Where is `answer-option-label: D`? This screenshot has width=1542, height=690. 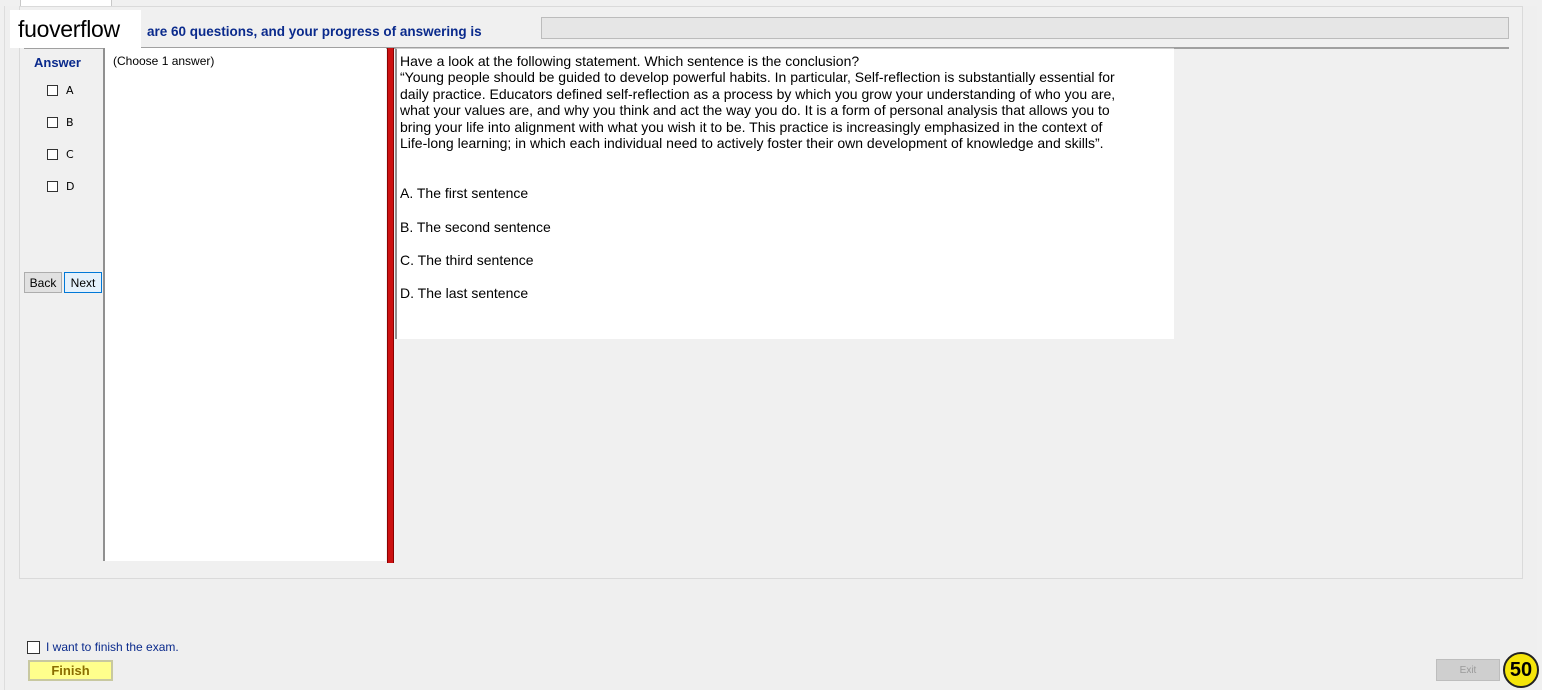
answer-option-label: D is located at coordinates (70, 186).